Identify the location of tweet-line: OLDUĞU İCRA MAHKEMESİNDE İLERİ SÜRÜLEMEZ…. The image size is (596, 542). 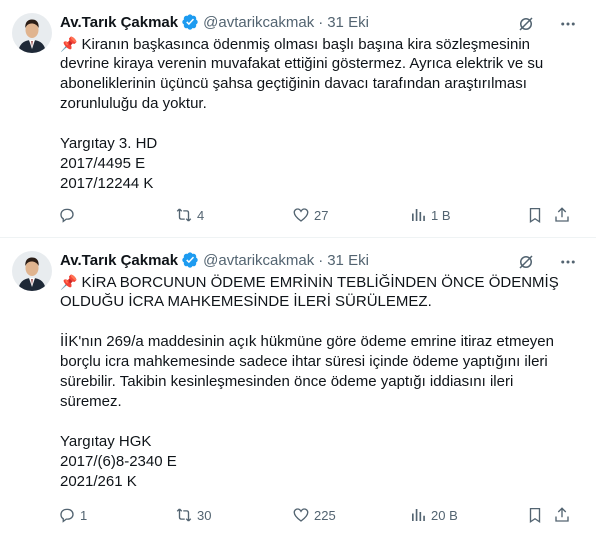
(246, 301).